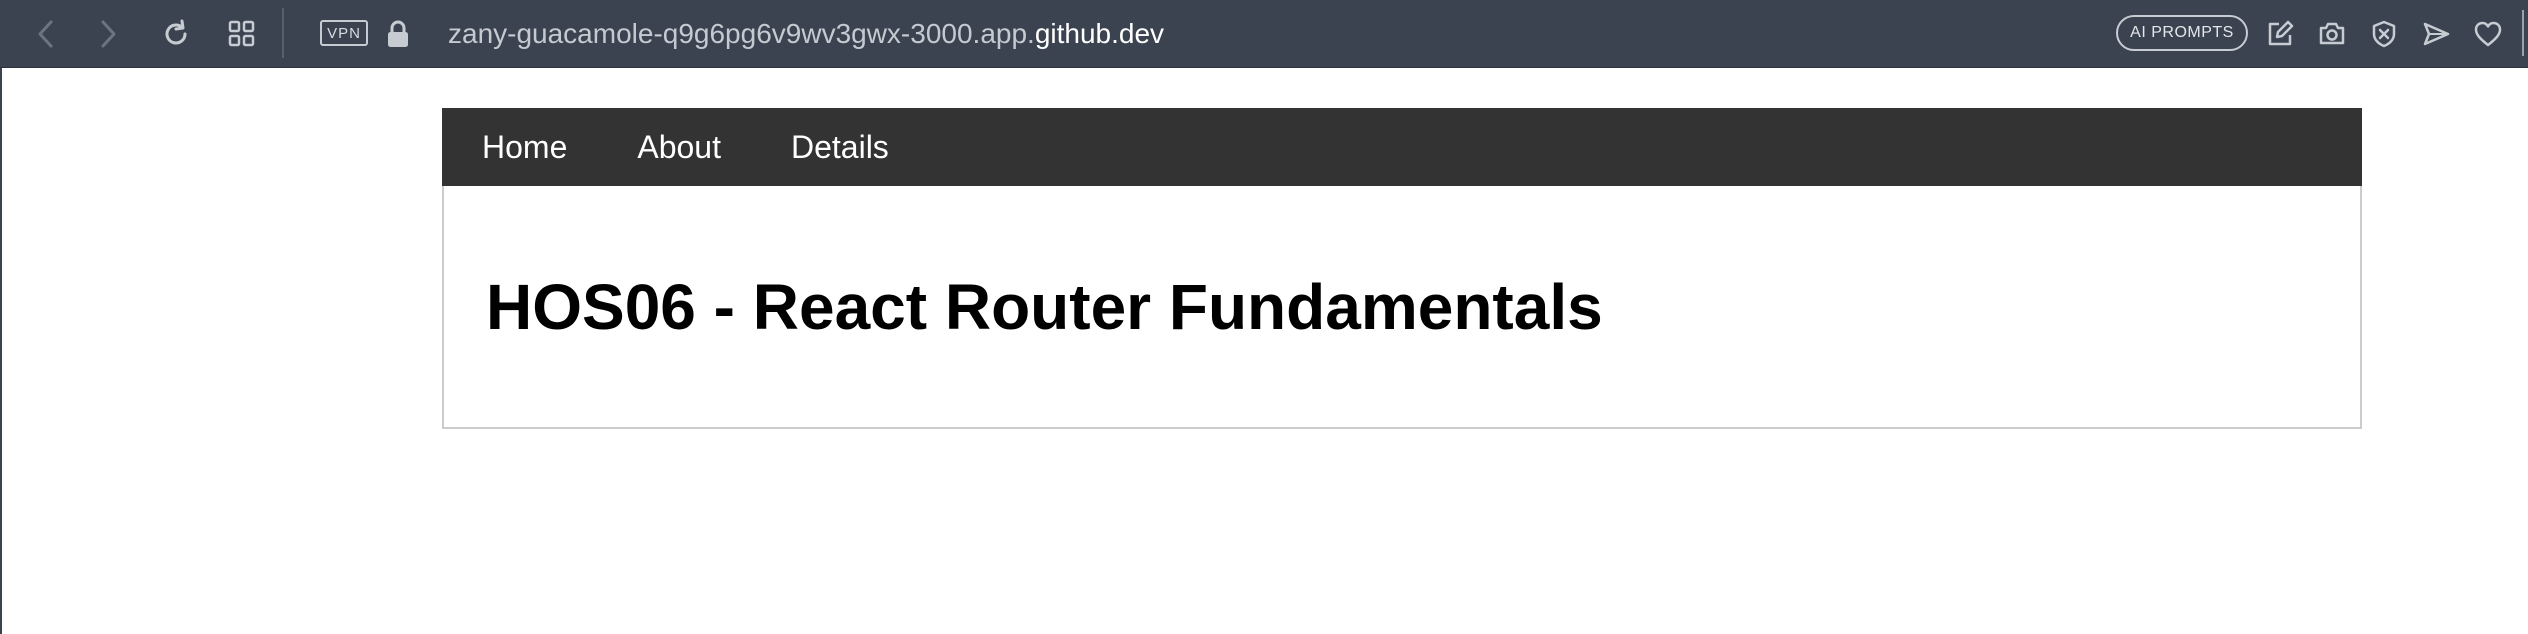 This screenshot has width=2528, height=634. I want to click on shield-button, so click(2384, 34).